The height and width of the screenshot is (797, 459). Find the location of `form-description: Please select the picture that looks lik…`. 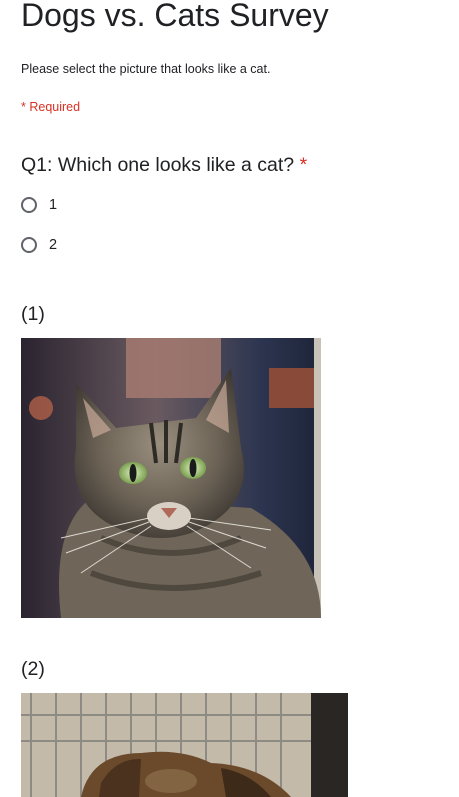

form-description: Please select the picture that looks lik… is located at coordinates (146, 69).